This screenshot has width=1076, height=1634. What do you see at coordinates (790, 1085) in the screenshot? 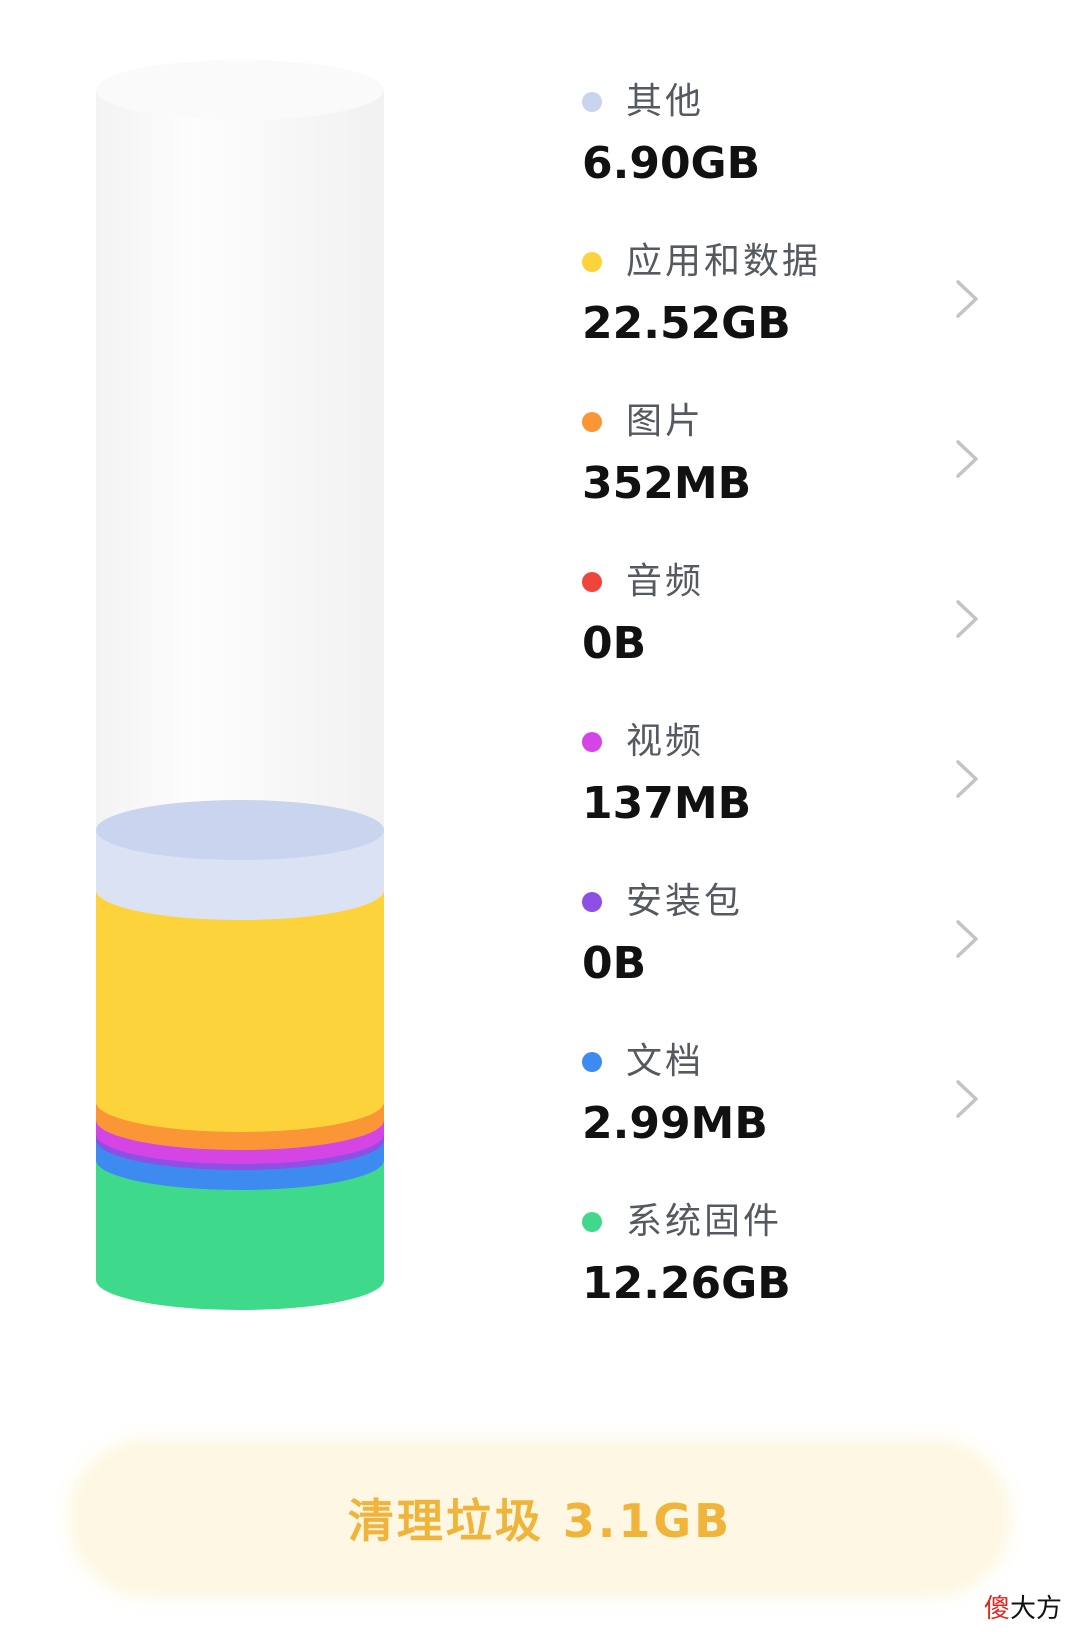
I see `legend-item-documents: 文档 2.99MB` at bounding box center [790, 1085].